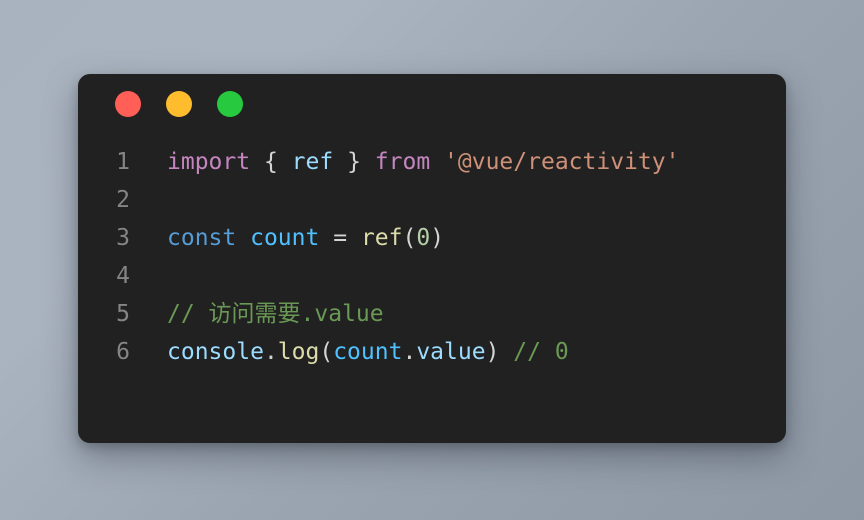  I want to click on code-token-keyword: import, so click(209, 162).